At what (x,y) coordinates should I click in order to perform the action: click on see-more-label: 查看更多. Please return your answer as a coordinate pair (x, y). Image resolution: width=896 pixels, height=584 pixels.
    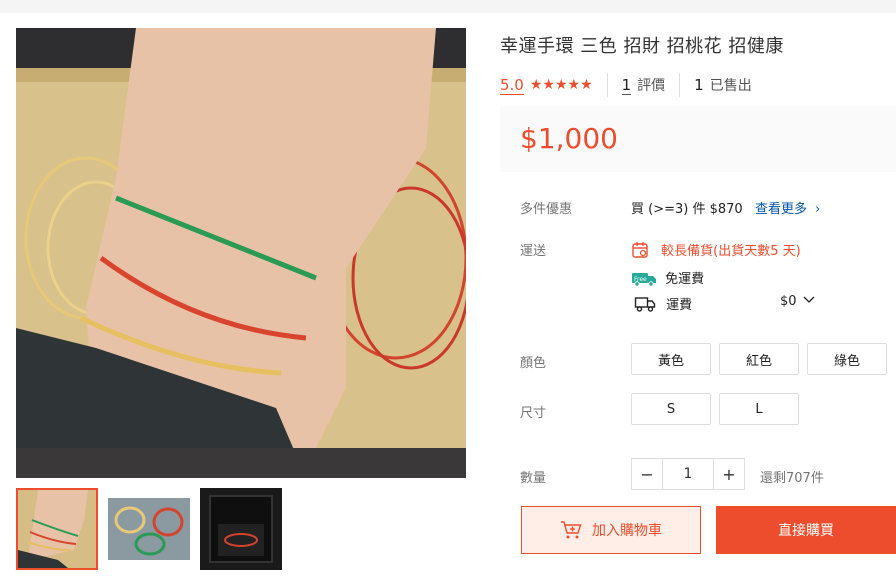
    Looking at the image, I should click on (781, 209).